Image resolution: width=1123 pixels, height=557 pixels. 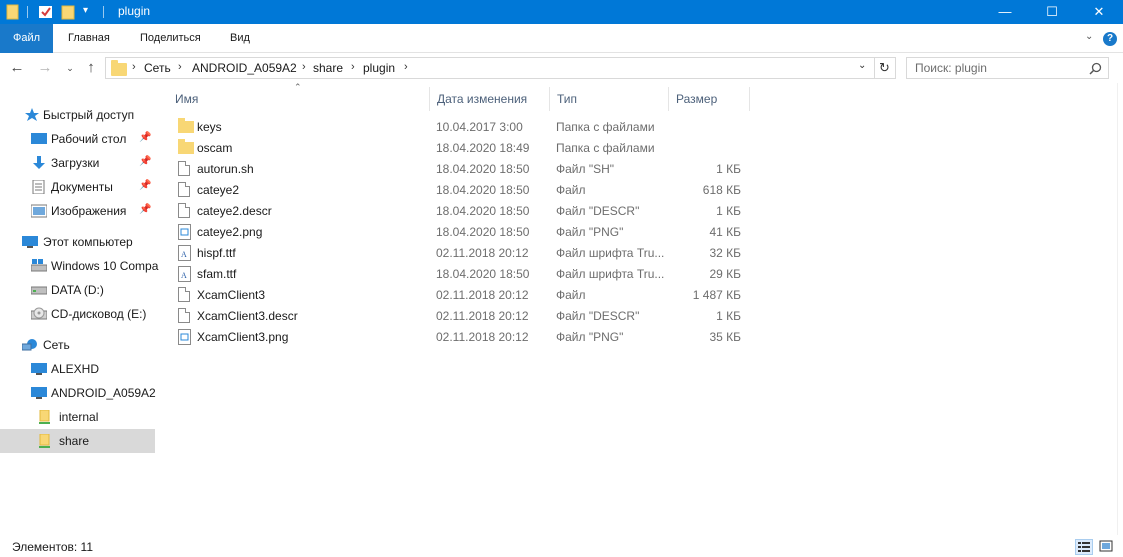 I want to click on item-count: Элементов: 11, so click(x=52, y=547).